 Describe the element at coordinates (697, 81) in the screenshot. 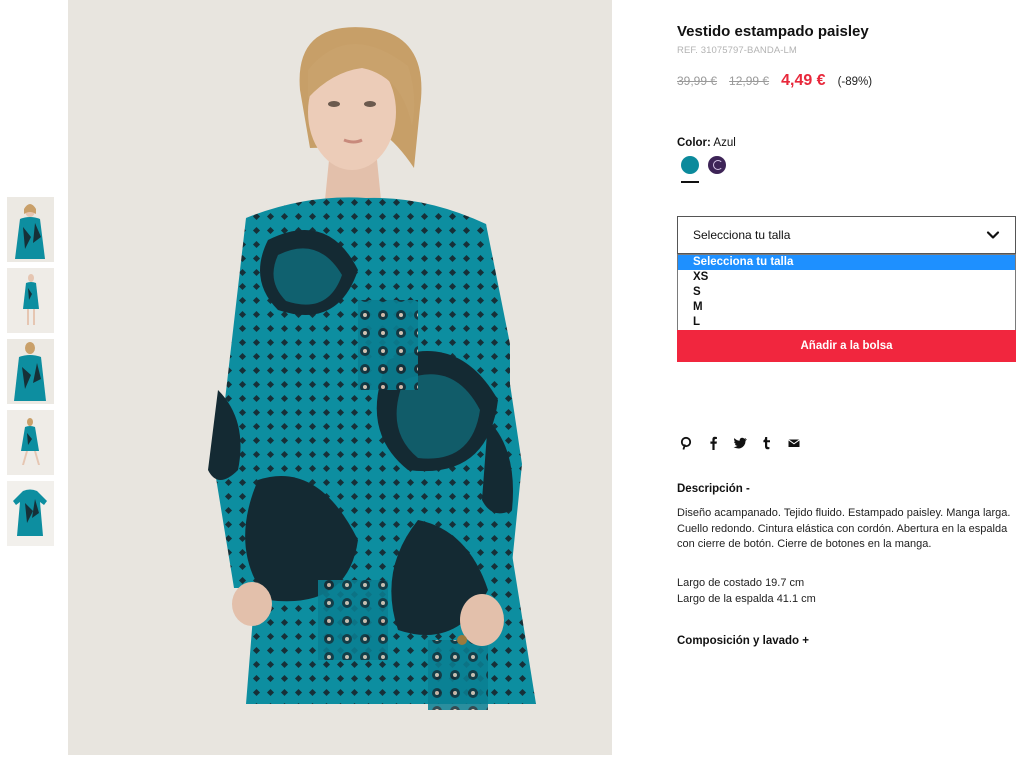

I see `price-original: 39,99 €` at that location.